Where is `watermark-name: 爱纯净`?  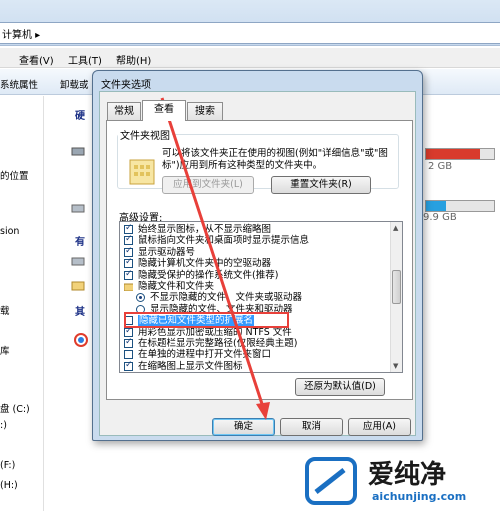
watermark-name: 爱纯净 is located at coordinates (407, 475).